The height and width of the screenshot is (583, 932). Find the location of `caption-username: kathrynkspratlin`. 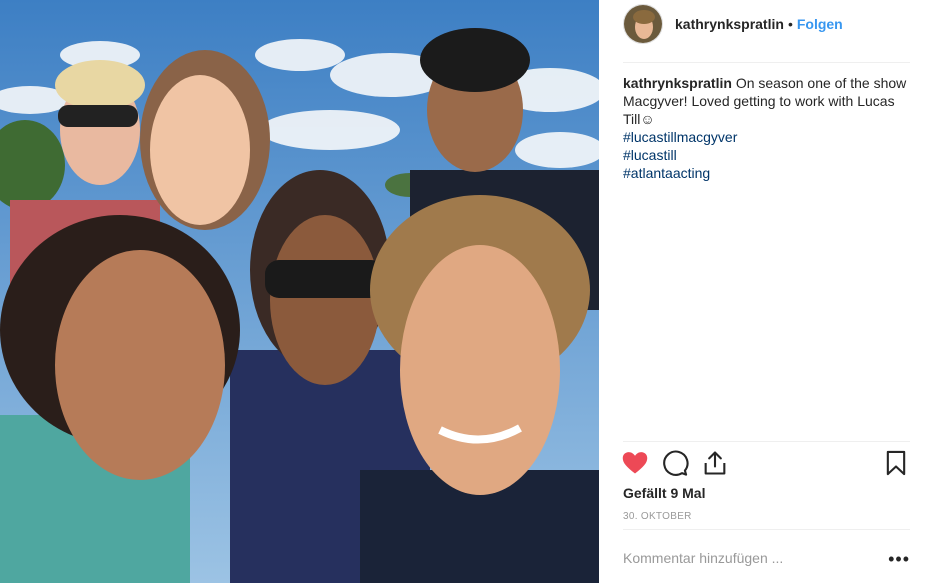

caption-username: kathrynkspratlin is located at coordinates (677, 83).